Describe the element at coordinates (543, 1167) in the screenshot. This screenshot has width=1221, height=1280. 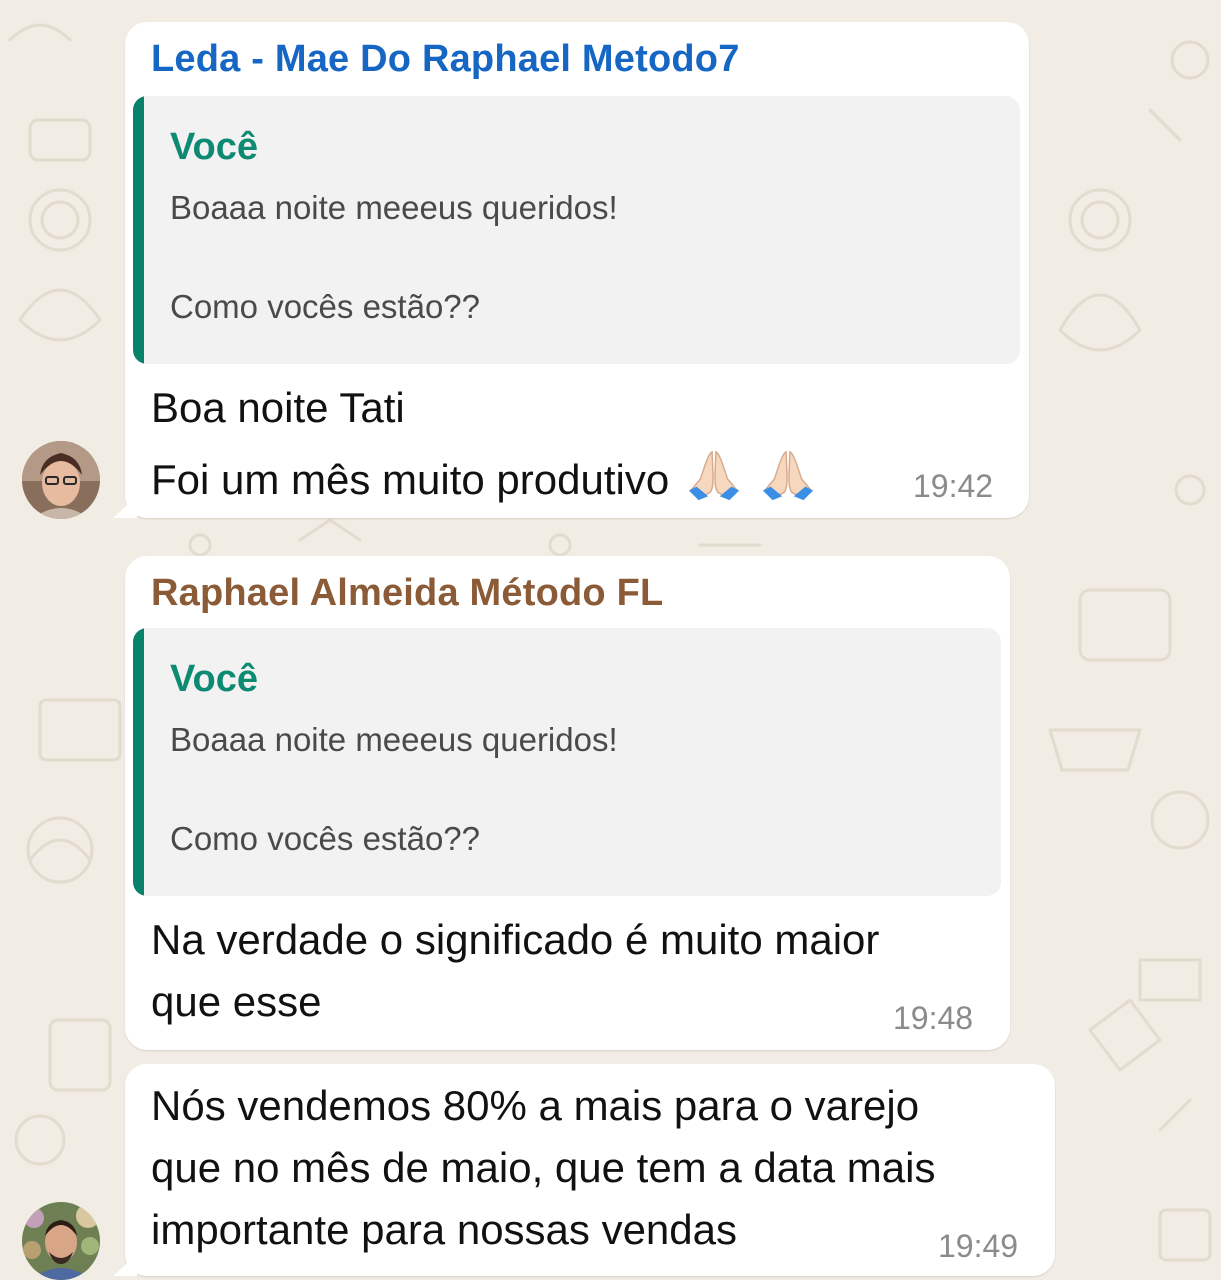
I see `message-text-line-2: que no mês de maio, que tem a data mais` at that location.